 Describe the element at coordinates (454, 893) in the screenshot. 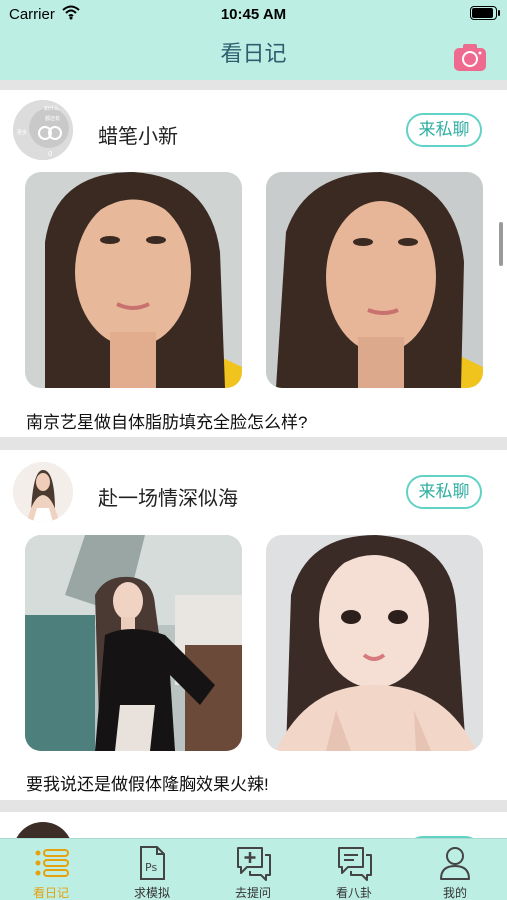

I see `tab-label: 我的` at that location.